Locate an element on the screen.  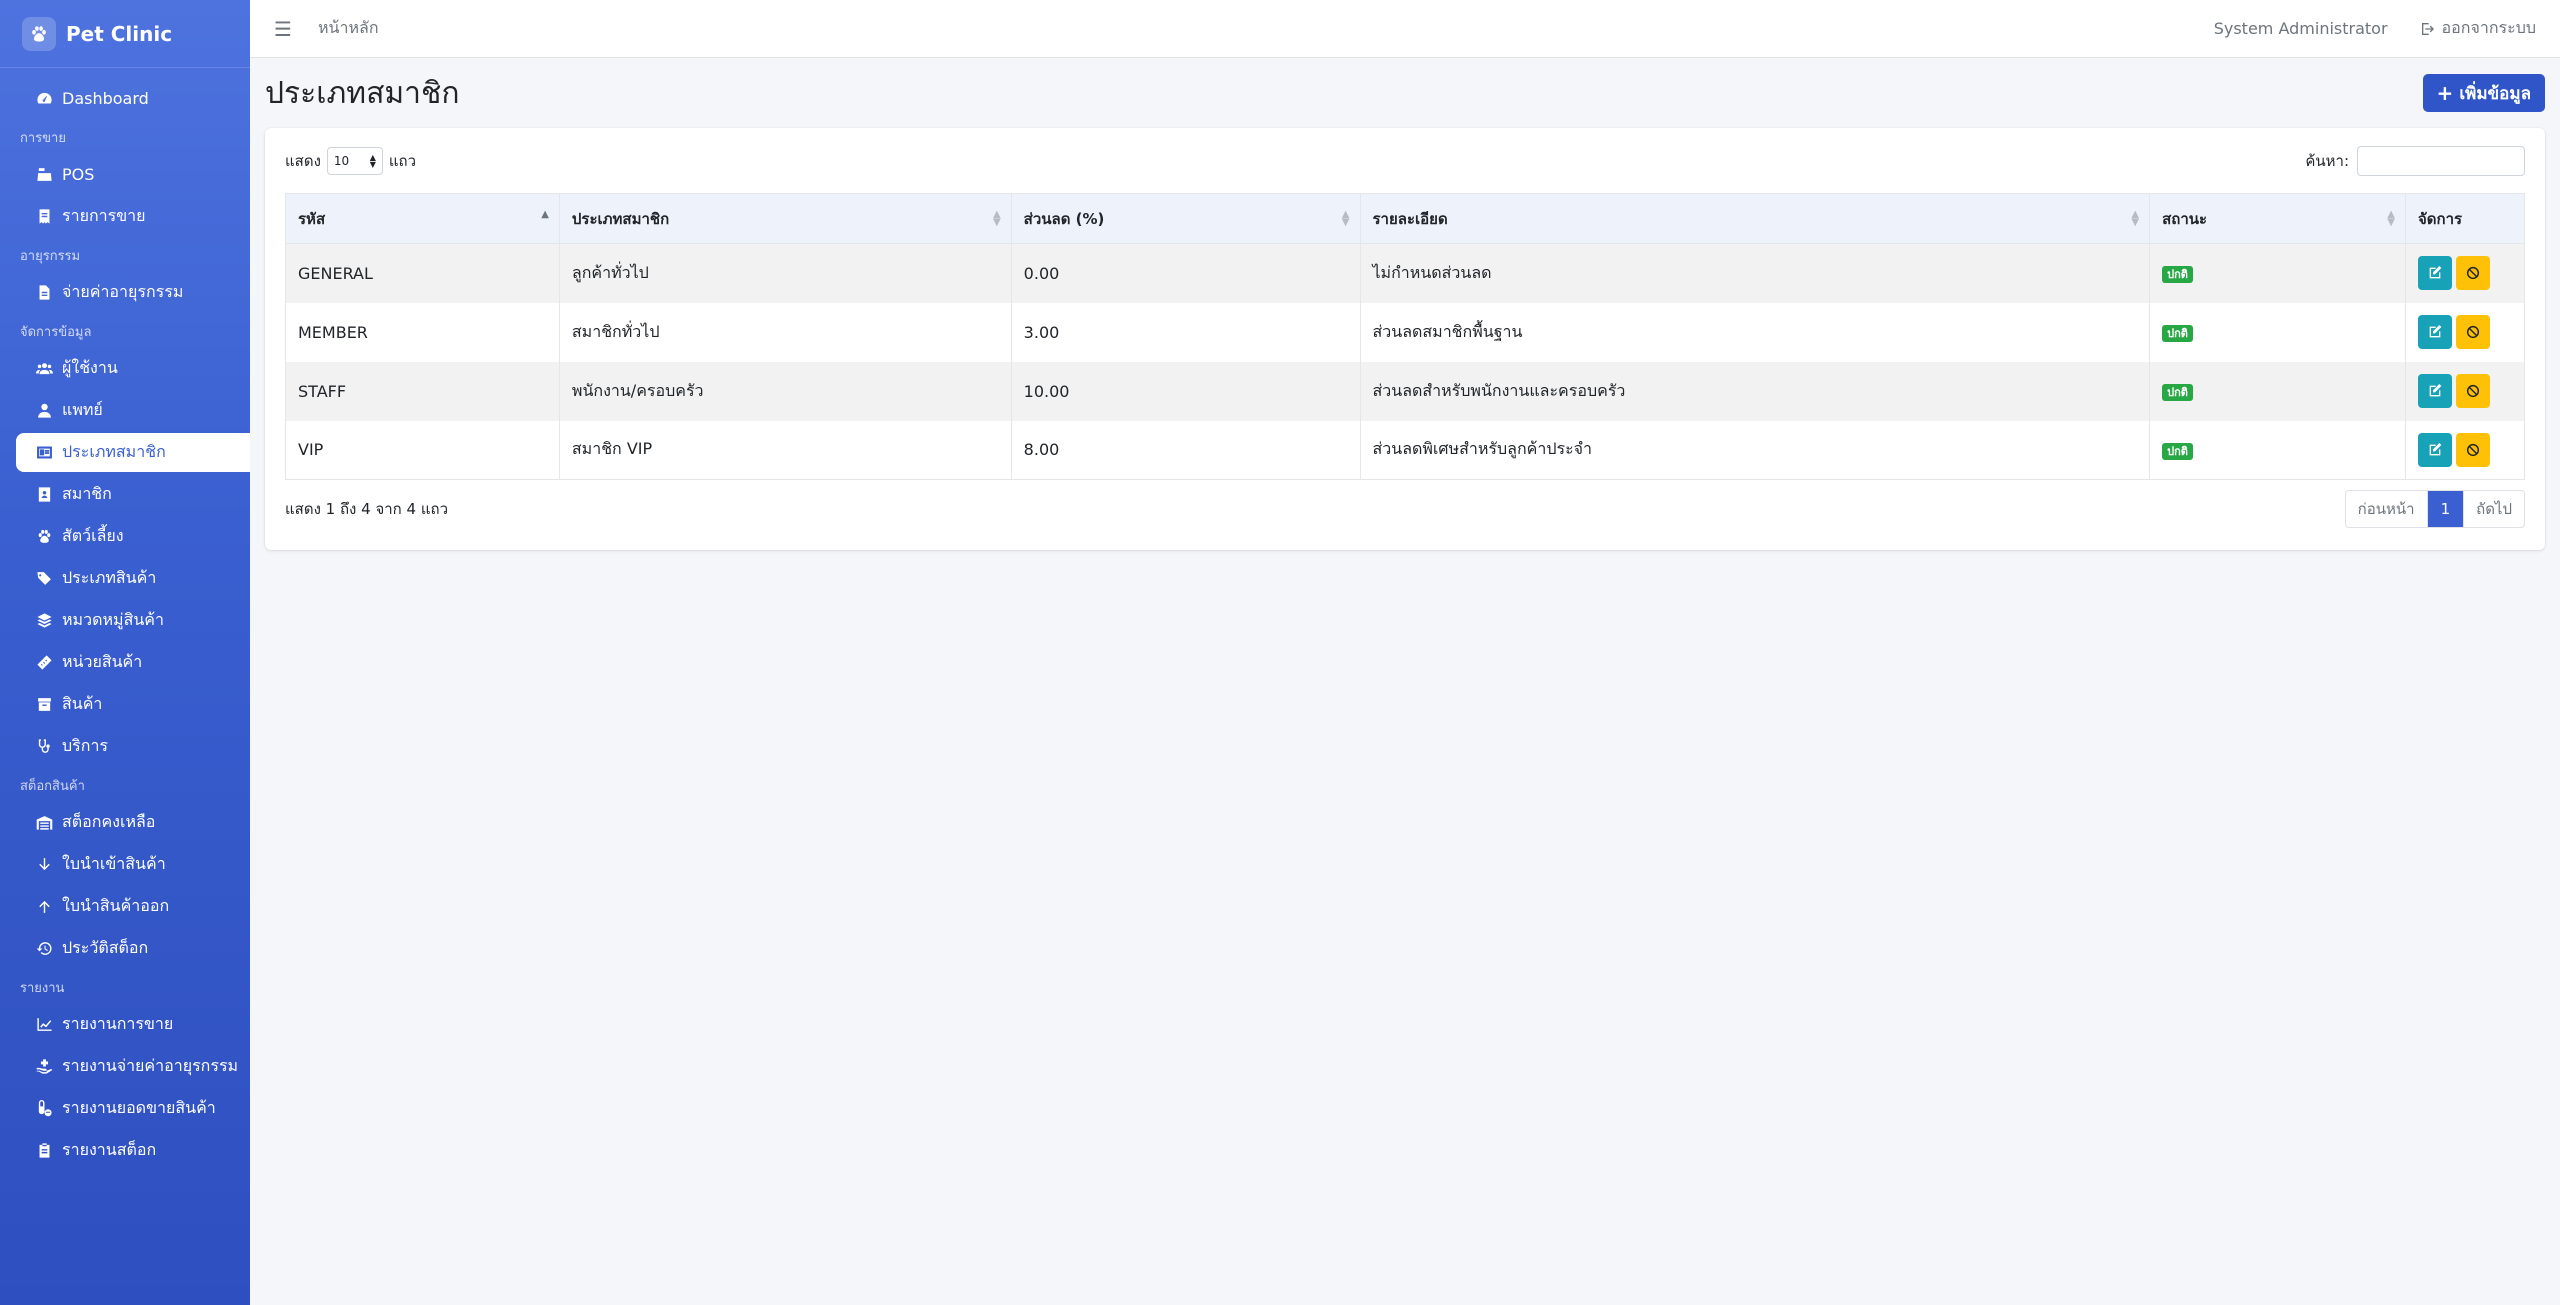
sidebar-item-product-units: หน่วยสินค้า is located at coordinates (133, 662).